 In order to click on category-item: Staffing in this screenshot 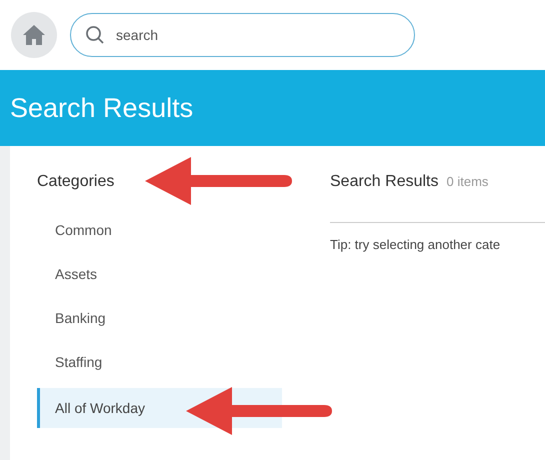, I will do `click(159, 362)`.